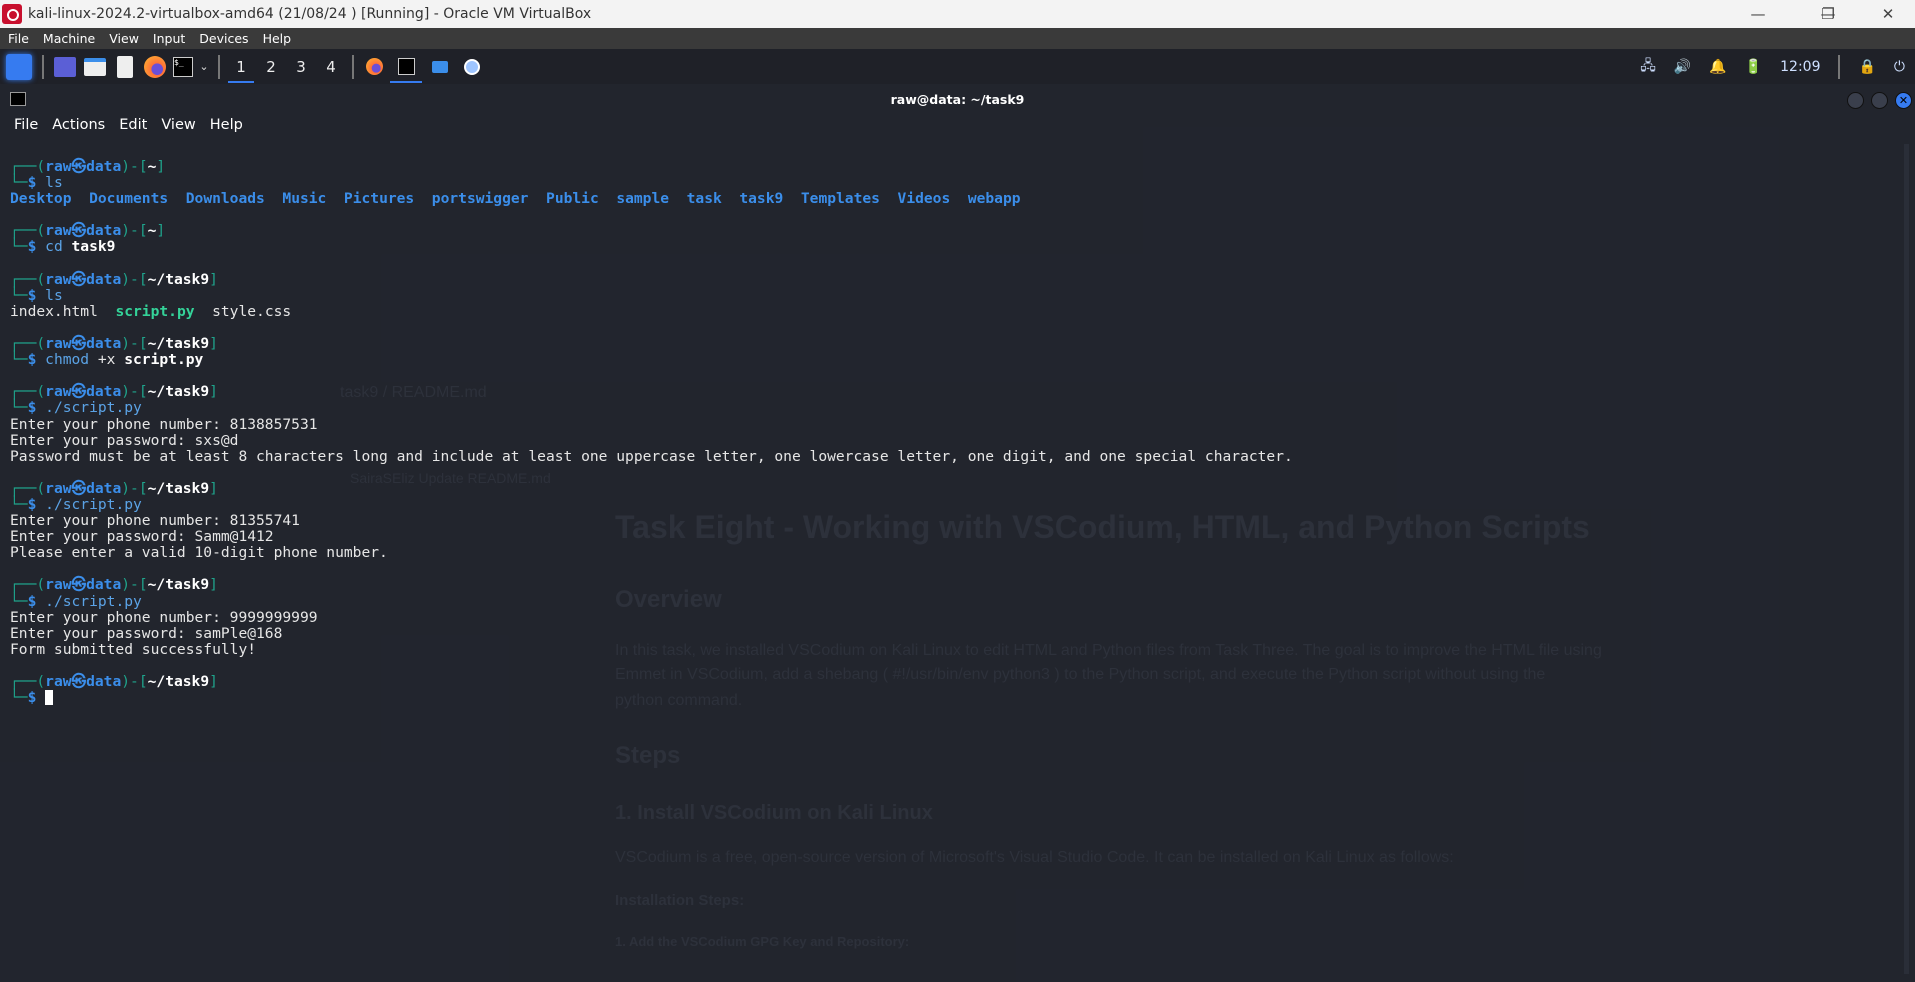 The width and height of the screenshot is (1915, 982). Describe the element at coordinates (651, 504) in the screenshot. I see `terminal-line: └─$ ./script.py` at that location.